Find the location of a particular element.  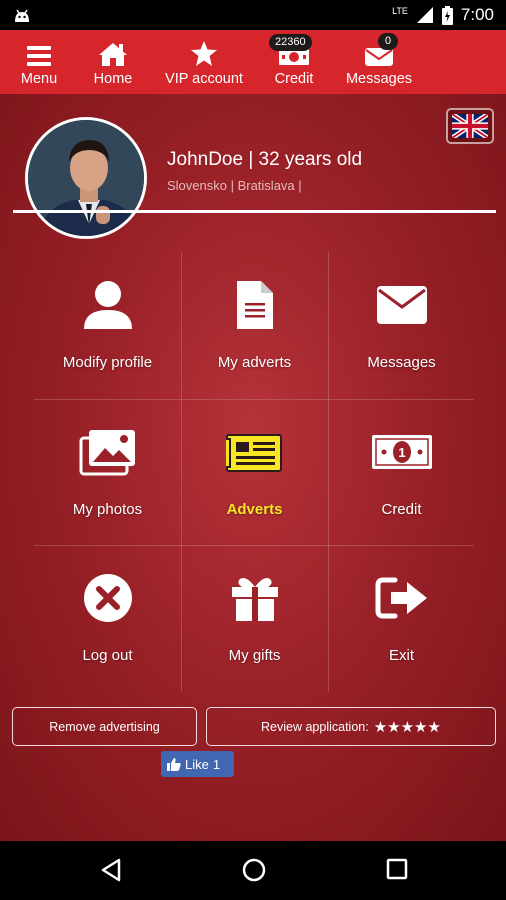

star-icon is located at coordinates (204, 53).